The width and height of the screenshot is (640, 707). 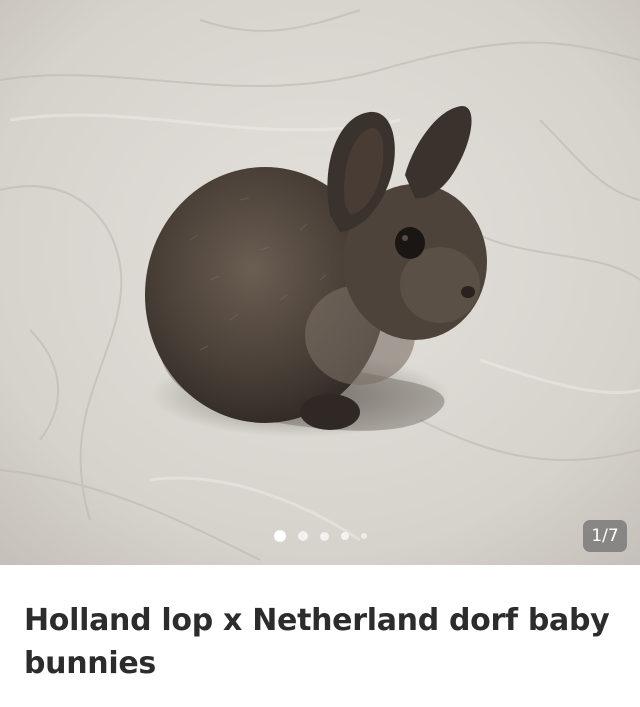 What do you see at coordinates (605, 536) in the screenshot?
I see `photo-counter-badge: 1/7` at bounding box center [605, 536].